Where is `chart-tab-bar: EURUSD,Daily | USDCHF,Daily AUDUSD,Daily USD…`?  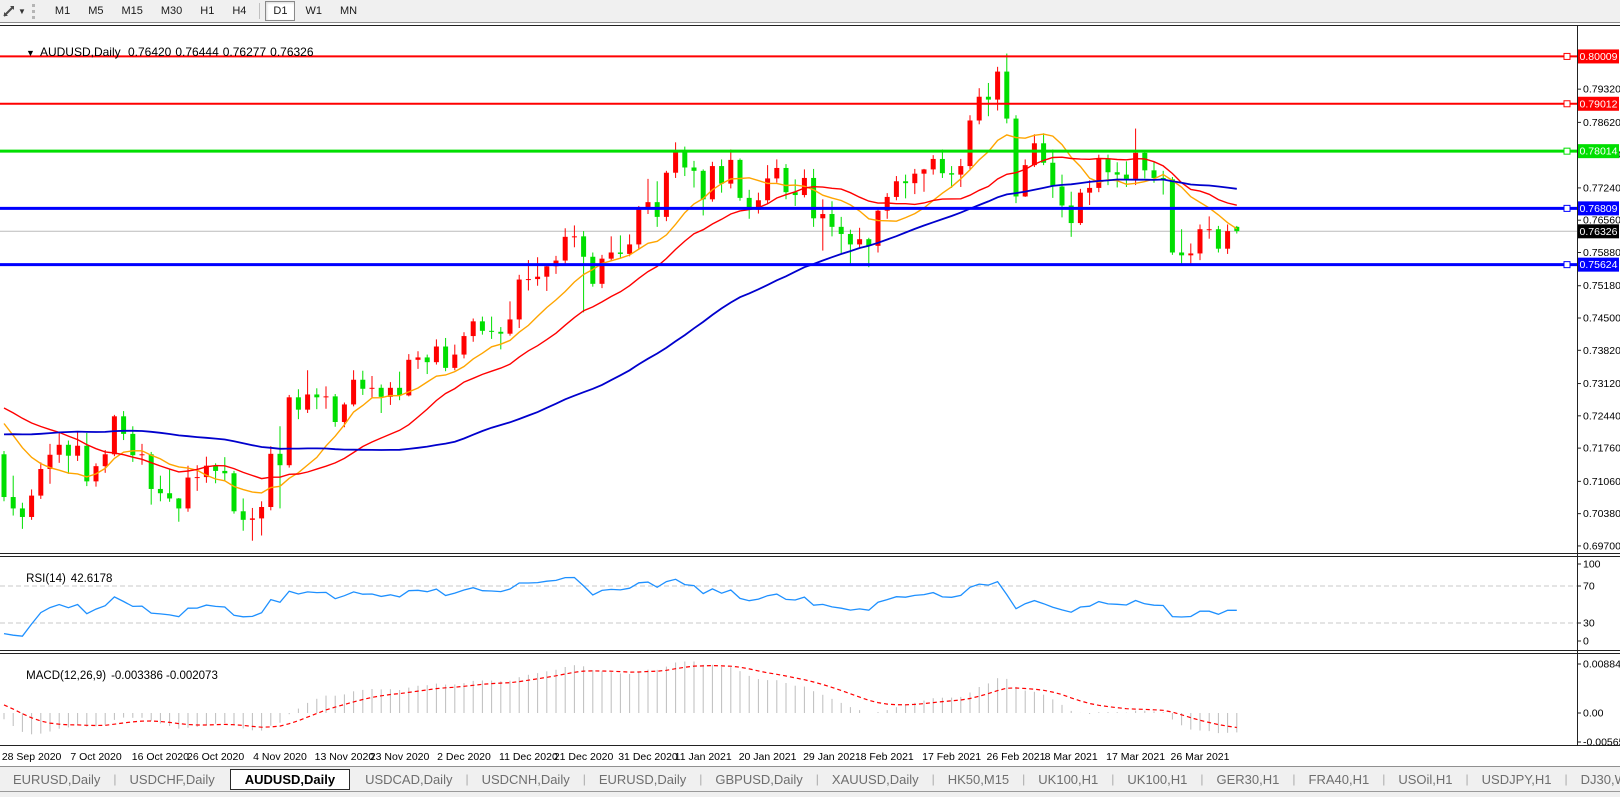 chart-tab-bar: EURUSD,Daily | USDCHF,Daily AUDUSD,Daily USD… is located at coordinates (810, 778).